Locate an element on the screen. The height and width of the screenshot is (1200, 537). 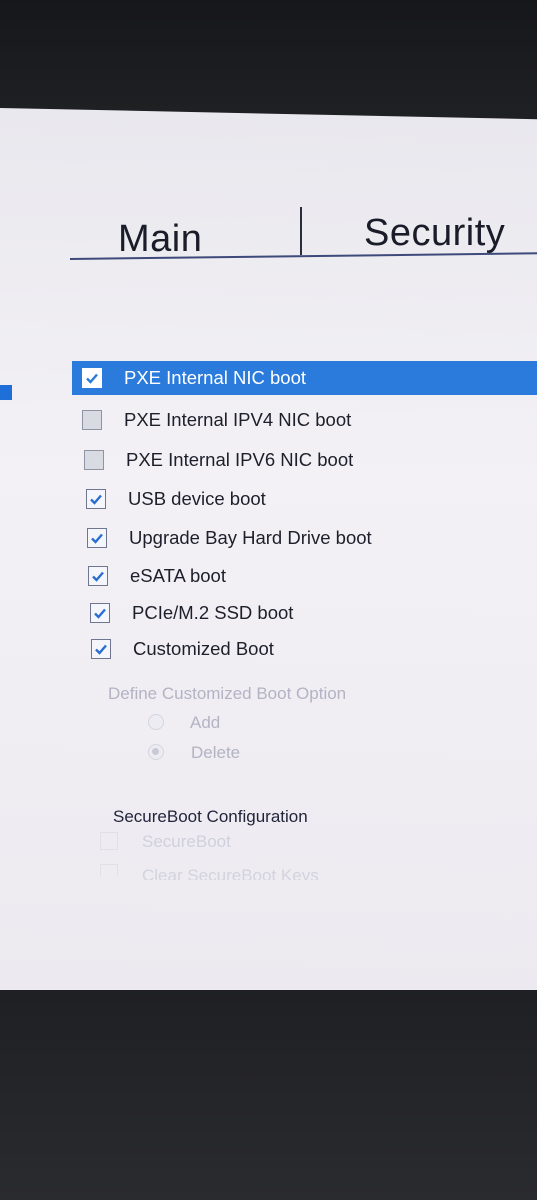
boot-option-pcie-ssd: PCIe/M.2 SSD boot is located at coordinates (191, 613).